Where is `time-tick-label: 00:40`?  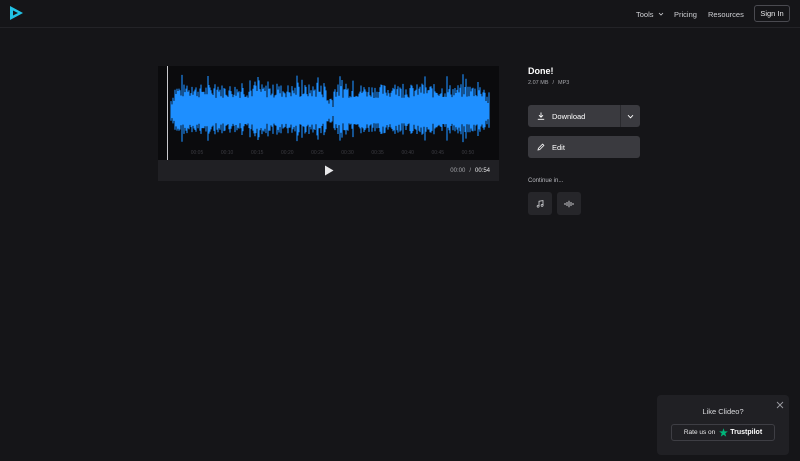
time-tick-label: 00:40 is located at coordinates (407, 153).